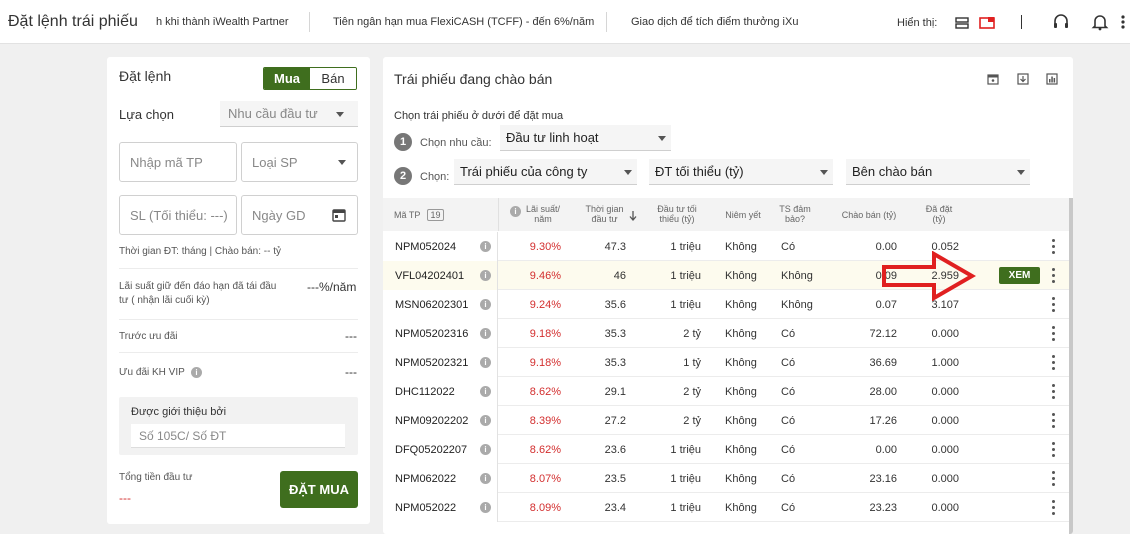 The height and width of the screenshot is (534, 1130). What do you see at coordinates (222, 22) in the screenshot?
I see `ticker-item-iwealth: h khi thành iWealth Partner` at bounding box center [222, 22].